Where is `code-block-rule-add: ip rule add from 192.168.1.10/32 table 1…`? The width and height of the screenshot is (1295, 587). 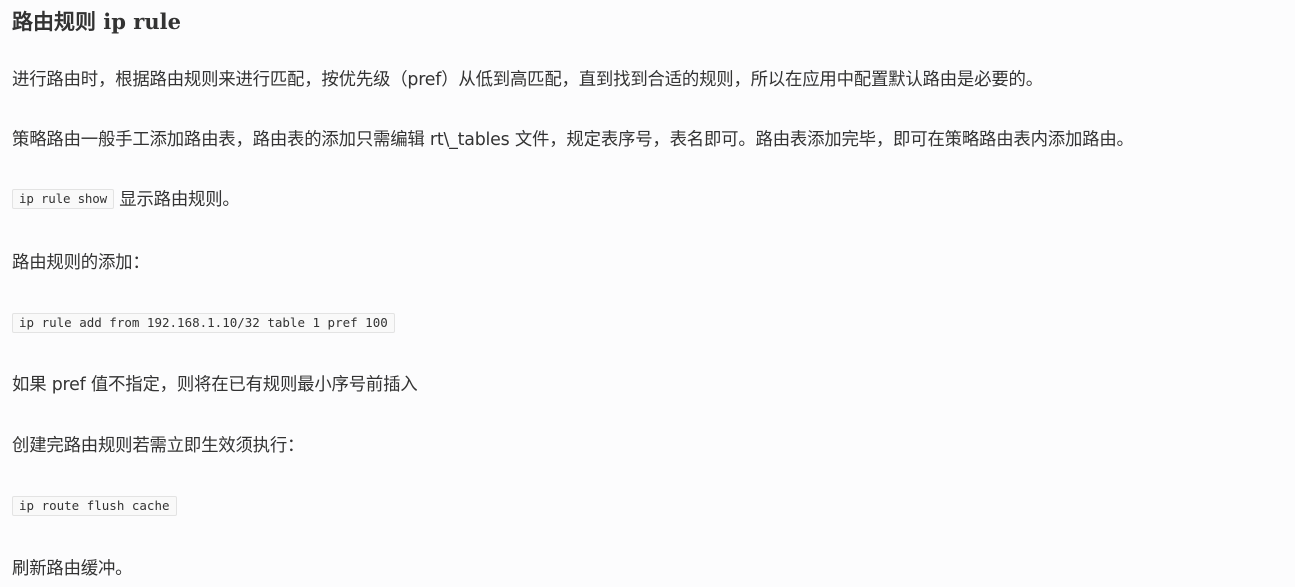 code-block-rule-add: ip rule add from 192.168.1.10/32 table 1… is located at coordinates (203, 323).